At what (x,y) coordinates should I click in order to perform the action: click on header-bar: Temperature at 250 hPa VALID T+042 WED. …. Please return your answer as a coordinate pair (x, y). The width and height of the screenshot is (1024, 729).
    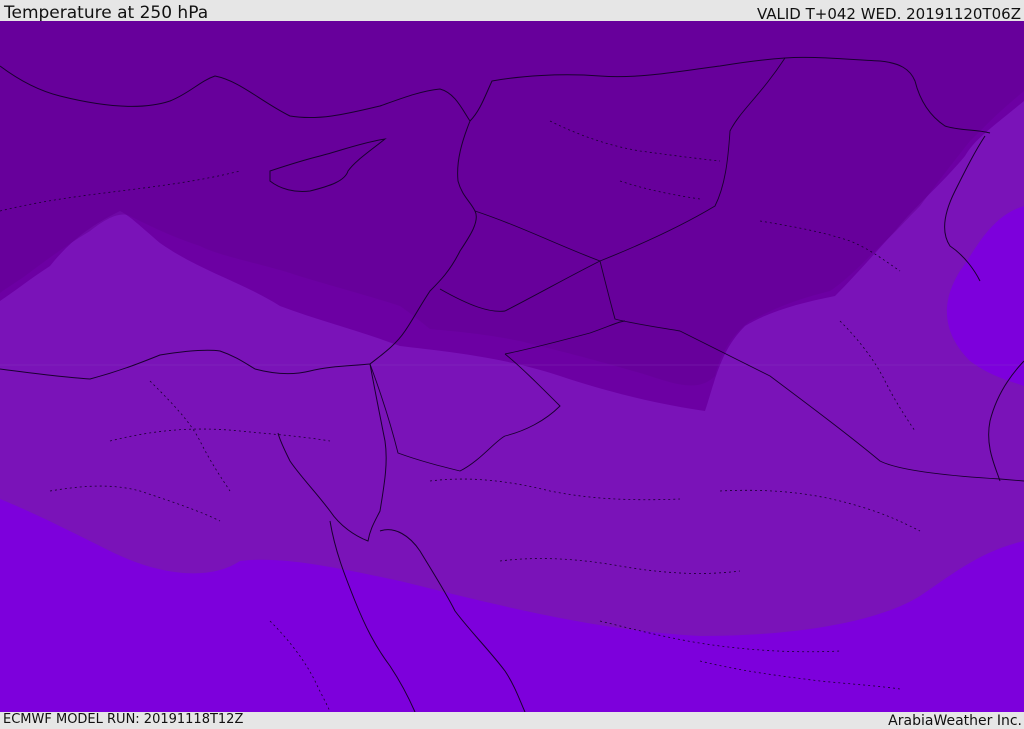
    Looking at the image, I should click on (512, 11).